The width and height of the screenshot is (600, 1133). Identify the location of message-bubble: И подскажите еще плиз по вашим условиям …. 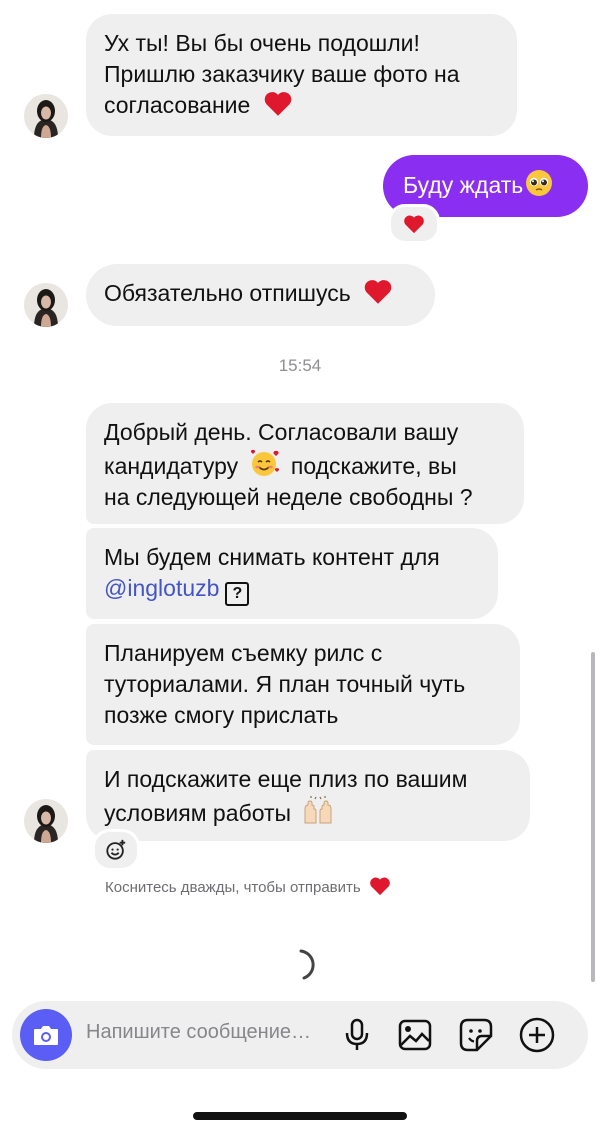
(308, 795).